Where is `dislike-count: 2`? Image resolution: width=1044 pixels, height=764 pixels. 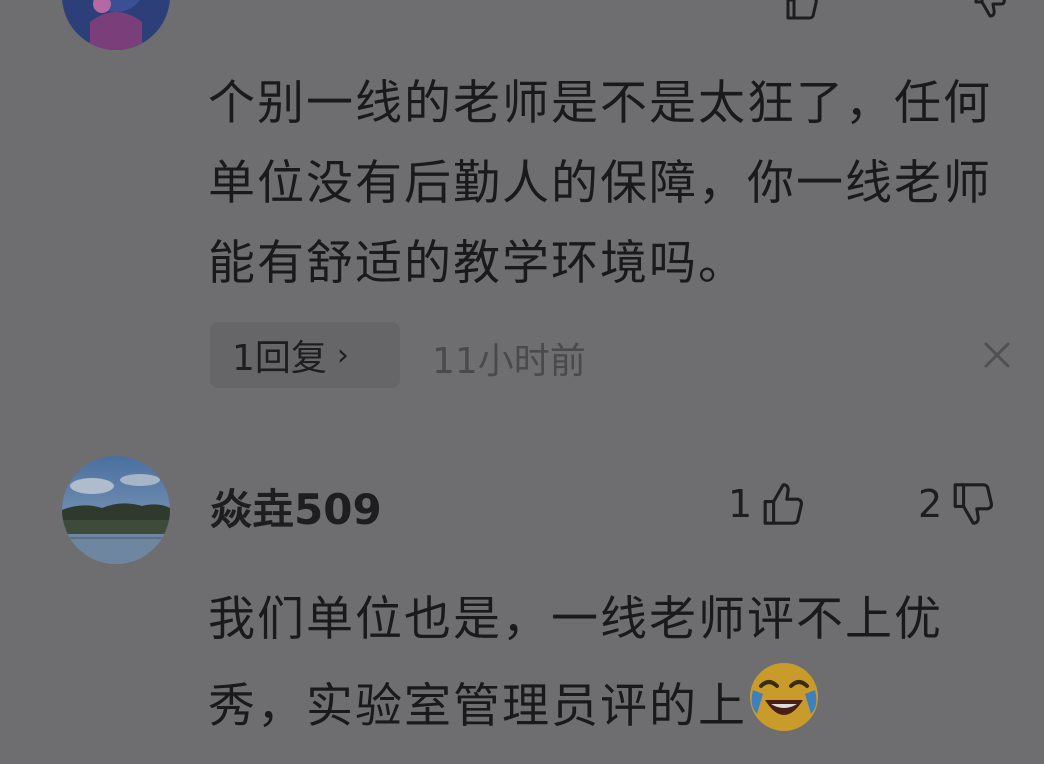 dislike-count: 2 is located at coordinates (930, 504).